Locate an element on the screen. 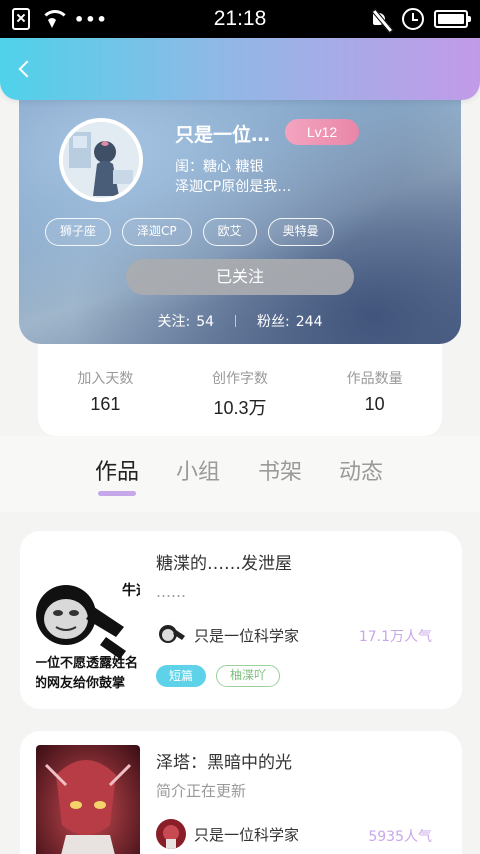 Image resolution: width=480 pixels, height=854 pixels. tag-item: 泽迦CP is located at coordinates (157, 232).